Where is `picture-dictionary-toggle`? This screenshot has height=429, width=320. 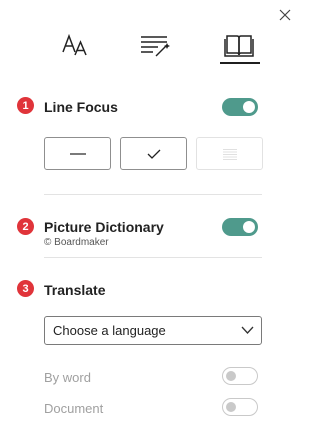
picture-dictionary-toggle is located at coordinates (240, 227).